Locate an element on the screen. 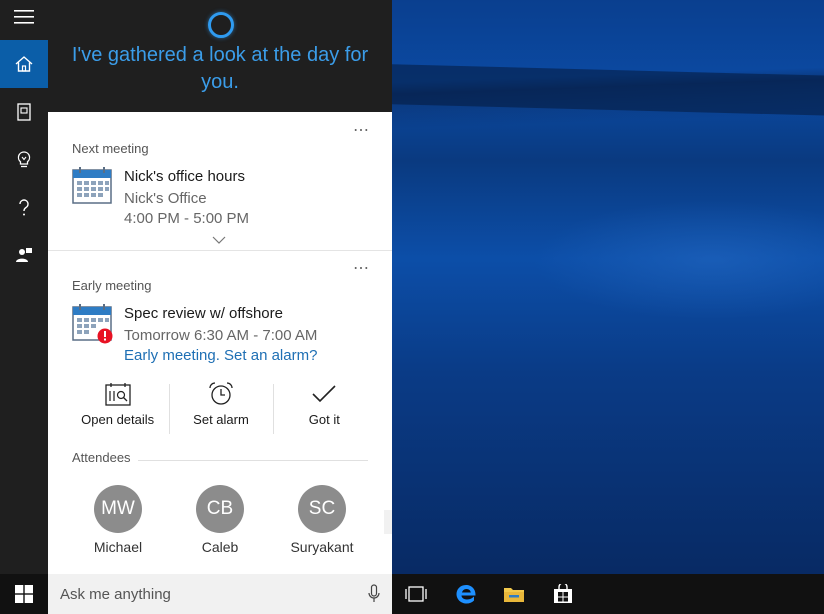 The image size is (824, 614). action-label: Open details is located at coordinates (118, 419).